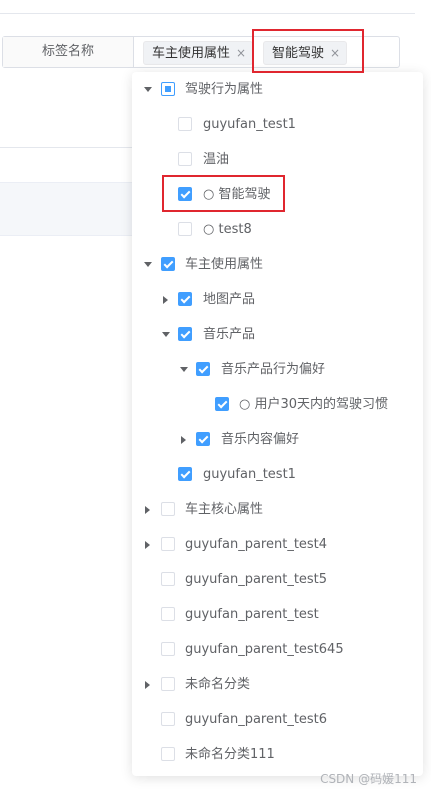 This screenshot has width=431, height=796. I want to click on tree-node: 车主核心属性, so click(277, 509).